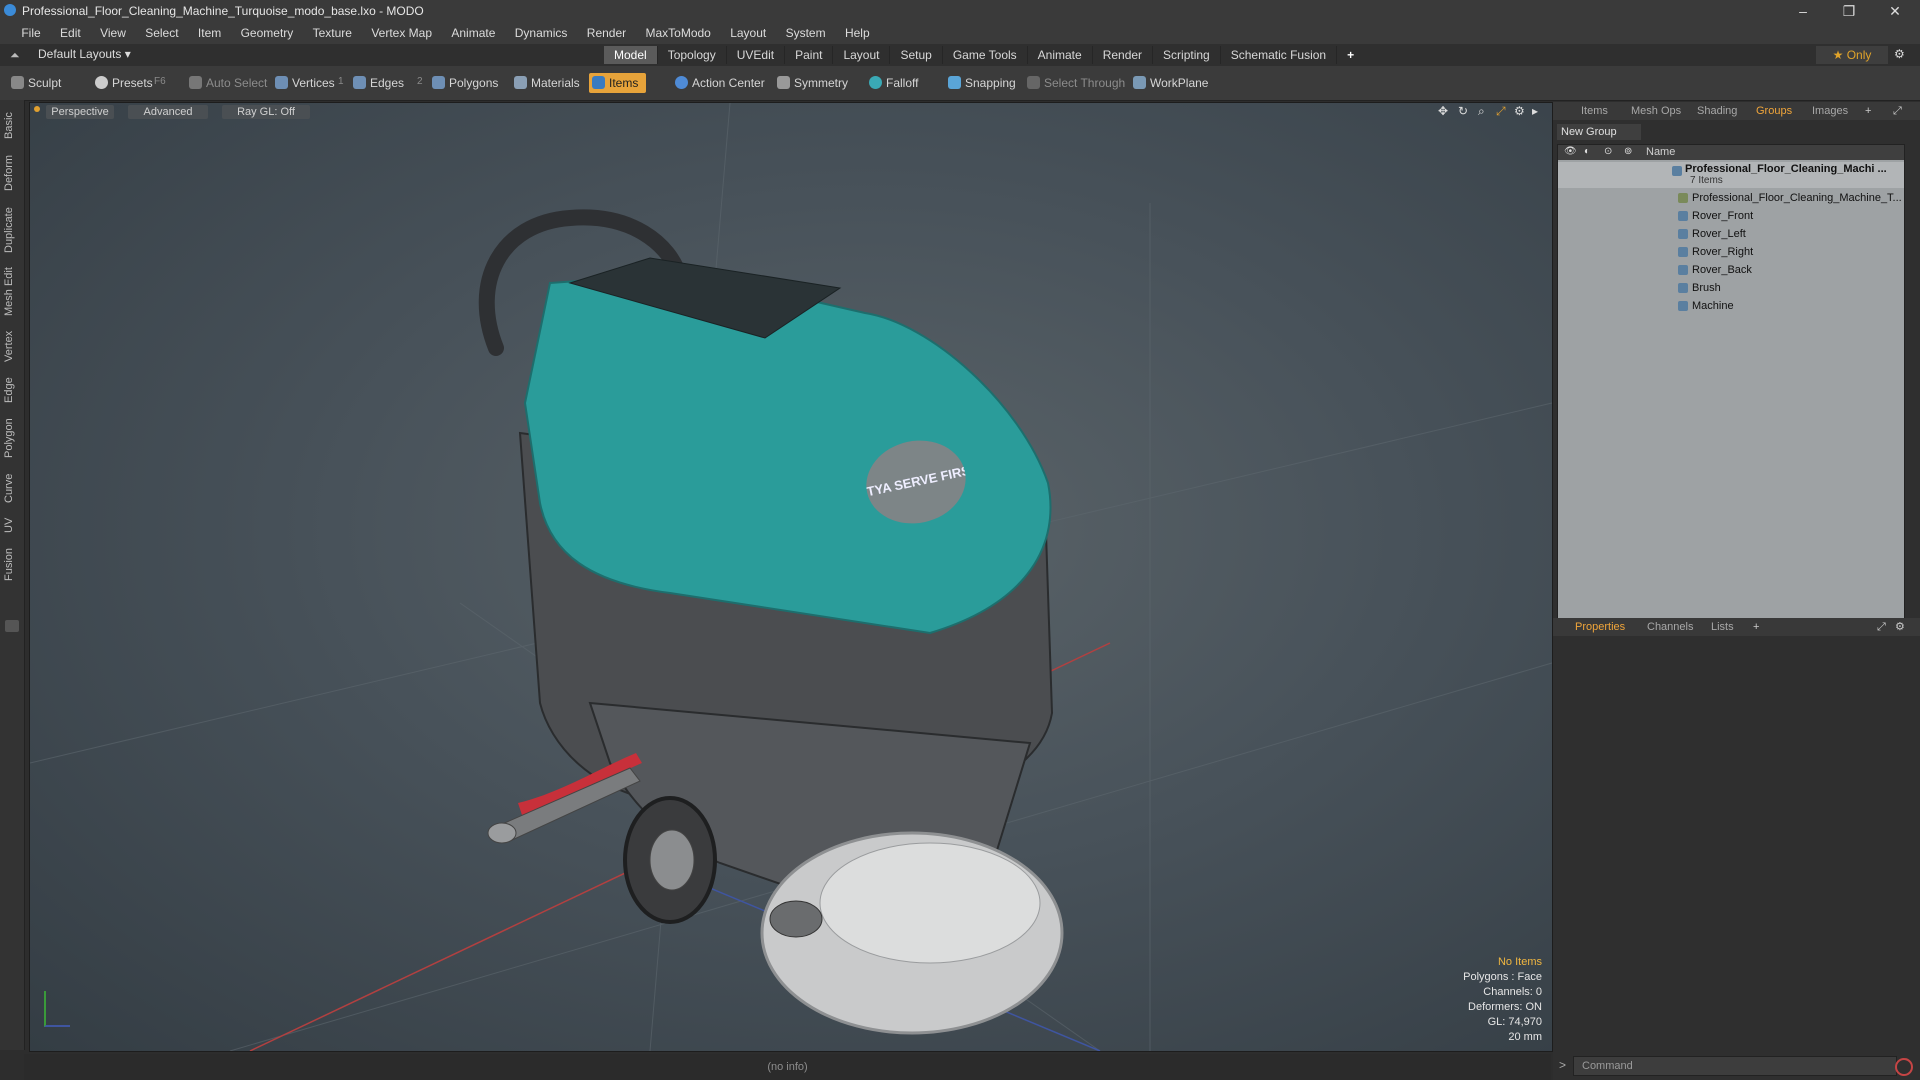 The height and width of the screenshot is (1080, 1920). What do you see at coordinates (677, 33) in the screenshot?
I see `menu-maxtomodo: MaxToModo` at bounding box center [677, 33].